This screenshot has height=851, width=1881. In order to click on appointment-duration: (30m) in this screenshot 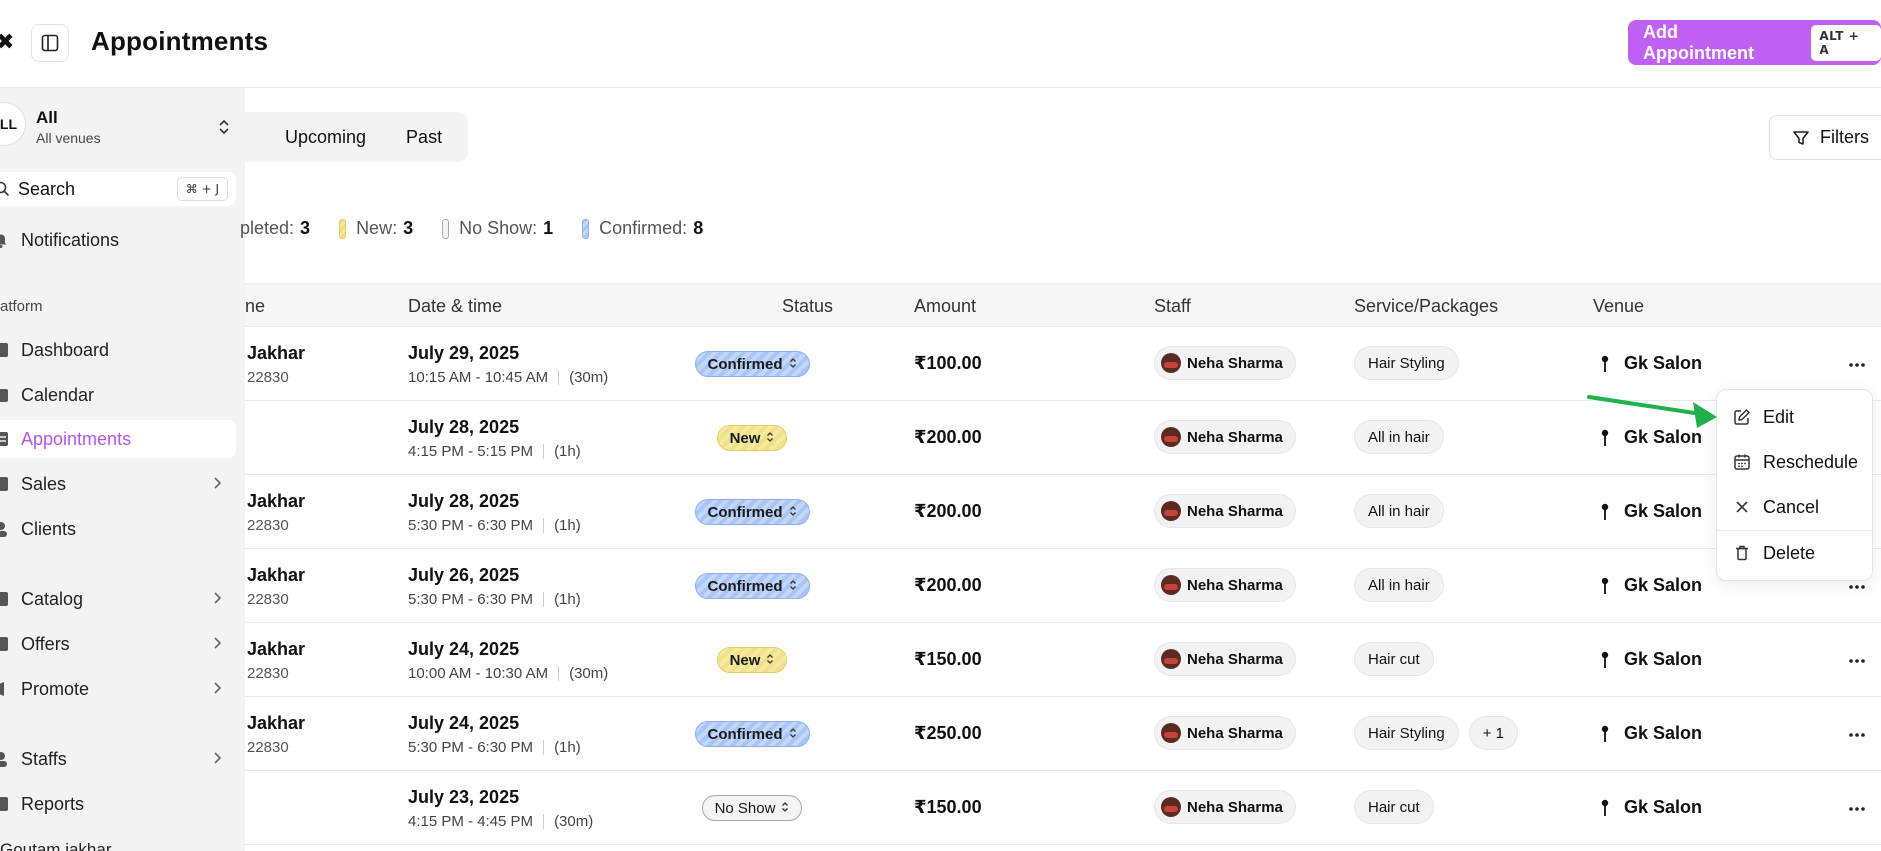, I will do `click(574, 821)`.